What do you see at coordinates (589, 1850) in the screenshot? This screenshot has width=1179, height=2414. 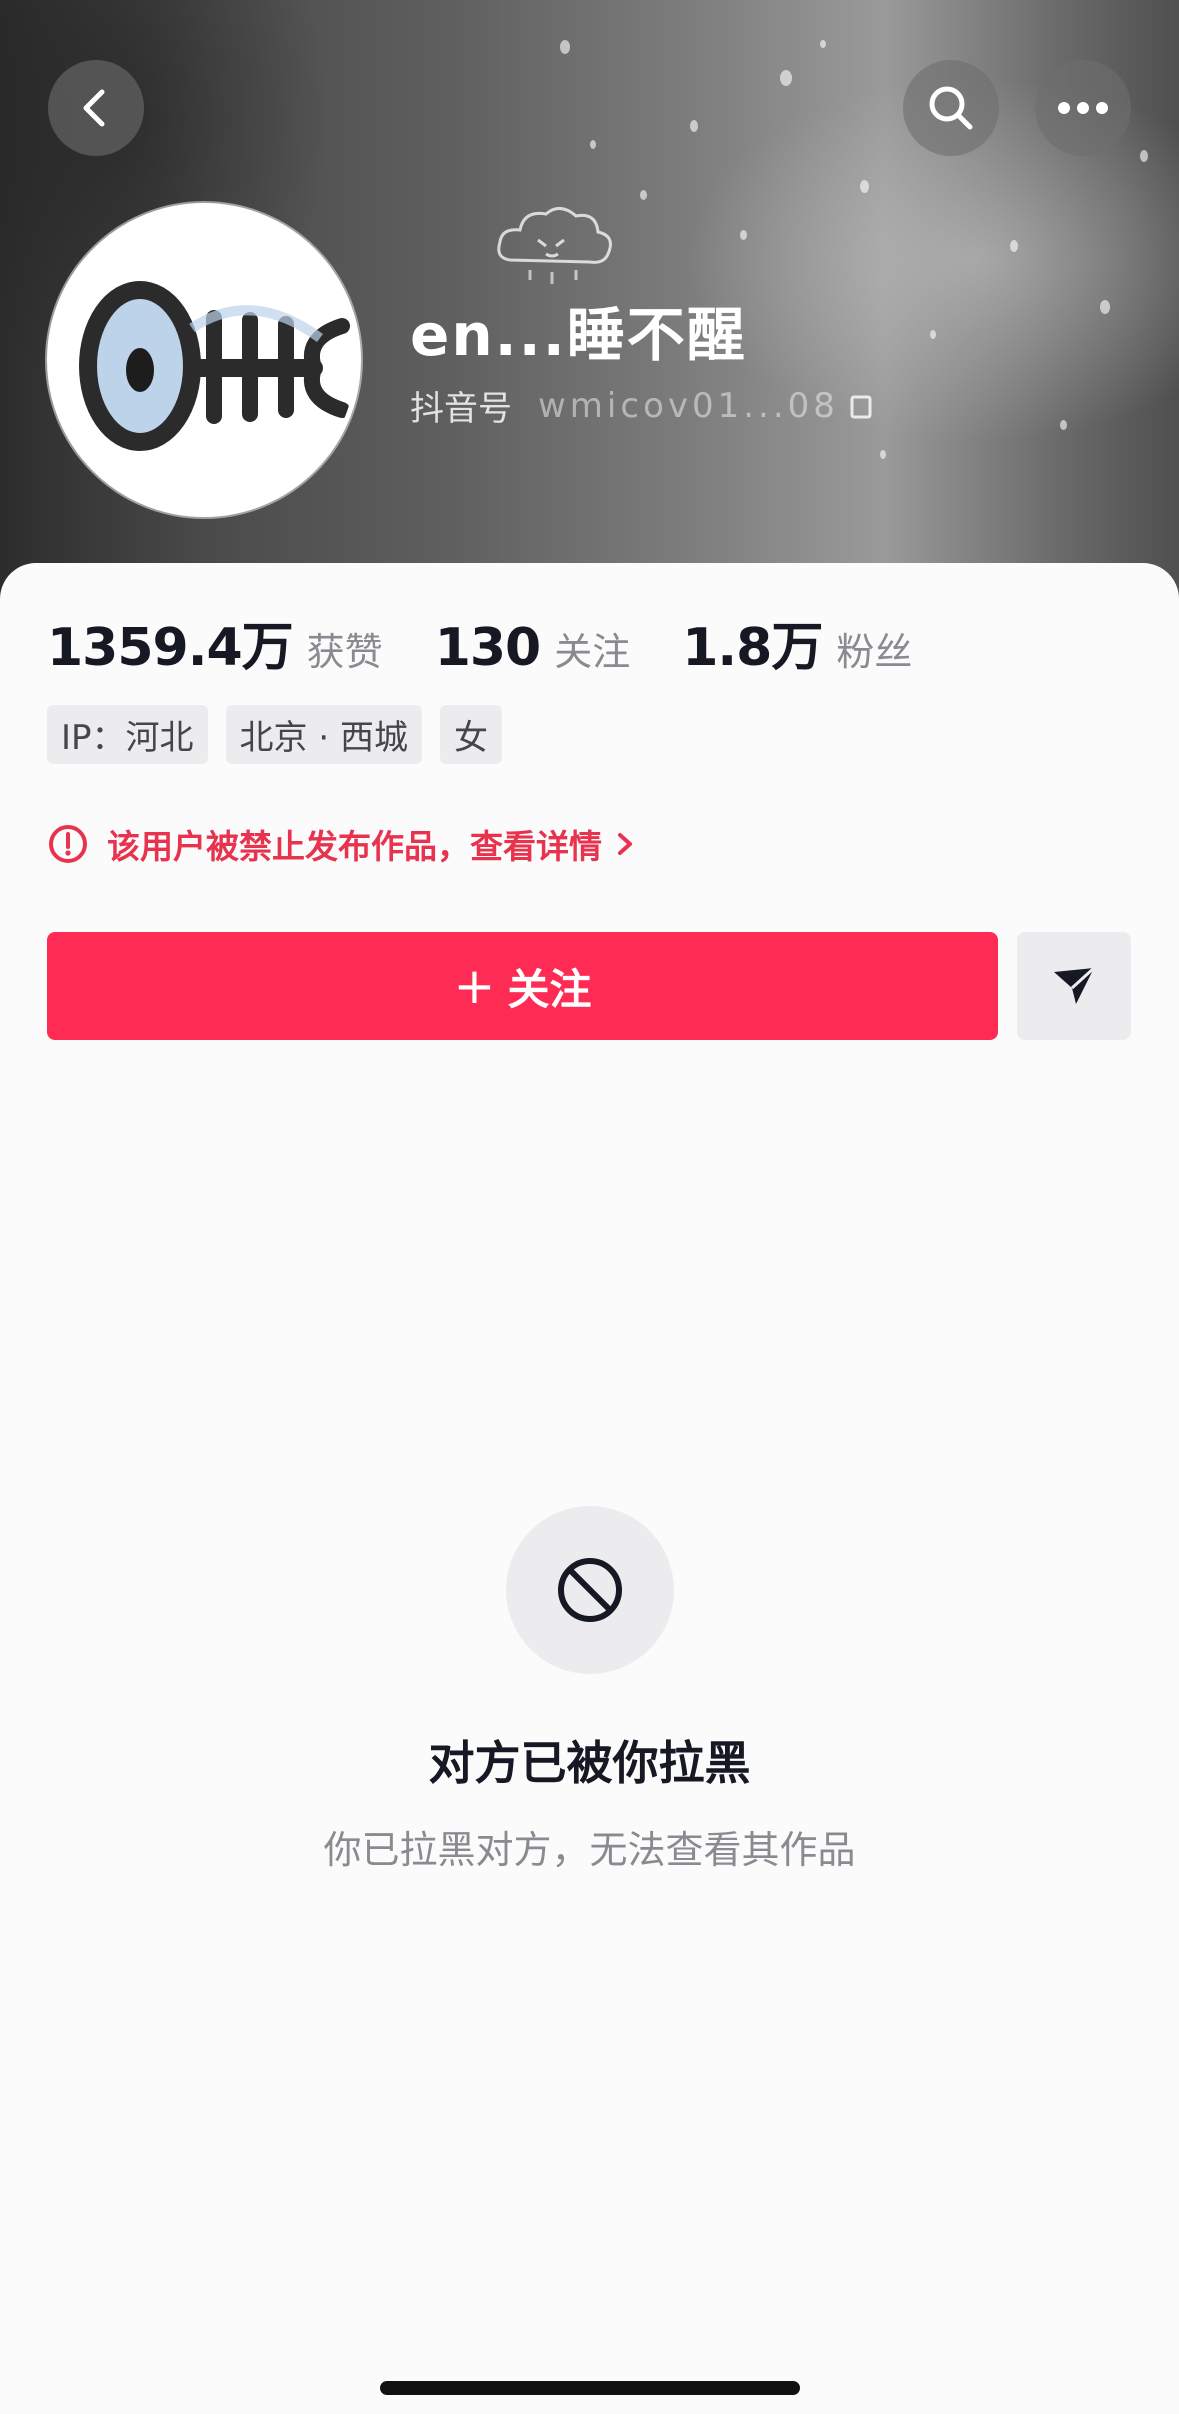 I see `blocked-state-subtitle: 你已拉黑对方，无法查看其作品` at bounding box center [589, 1850].